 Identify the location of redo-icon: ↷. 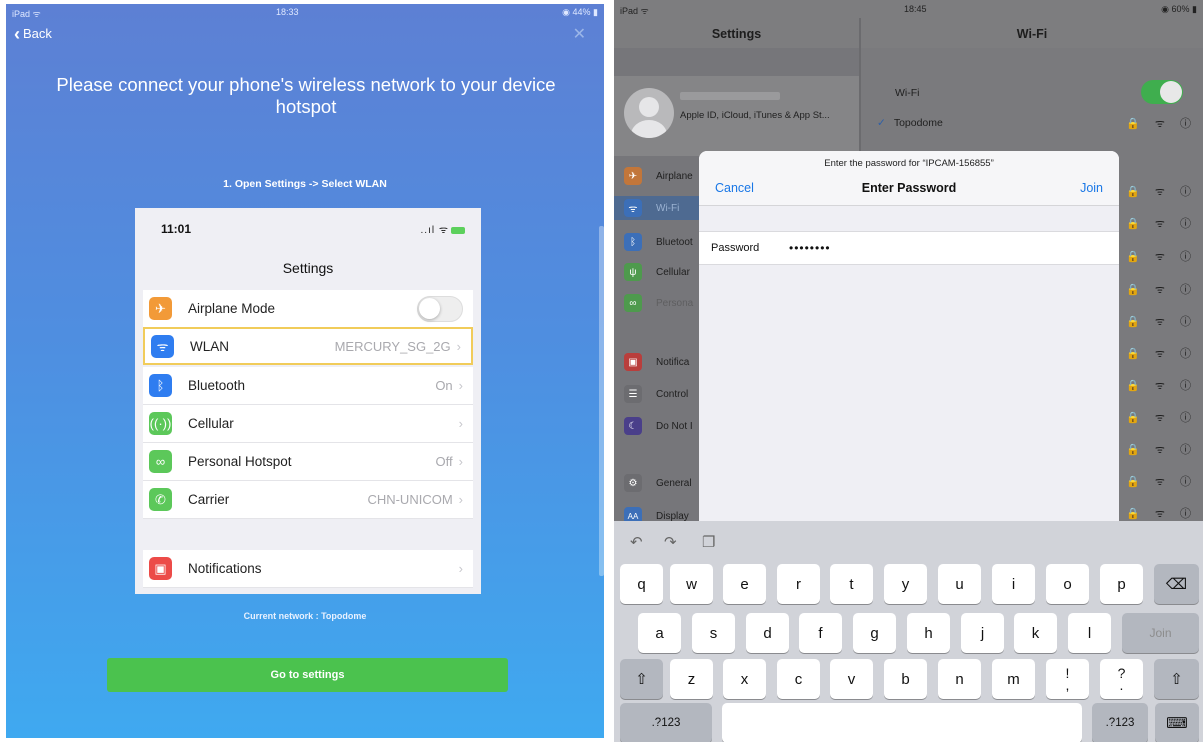
(670, 542).